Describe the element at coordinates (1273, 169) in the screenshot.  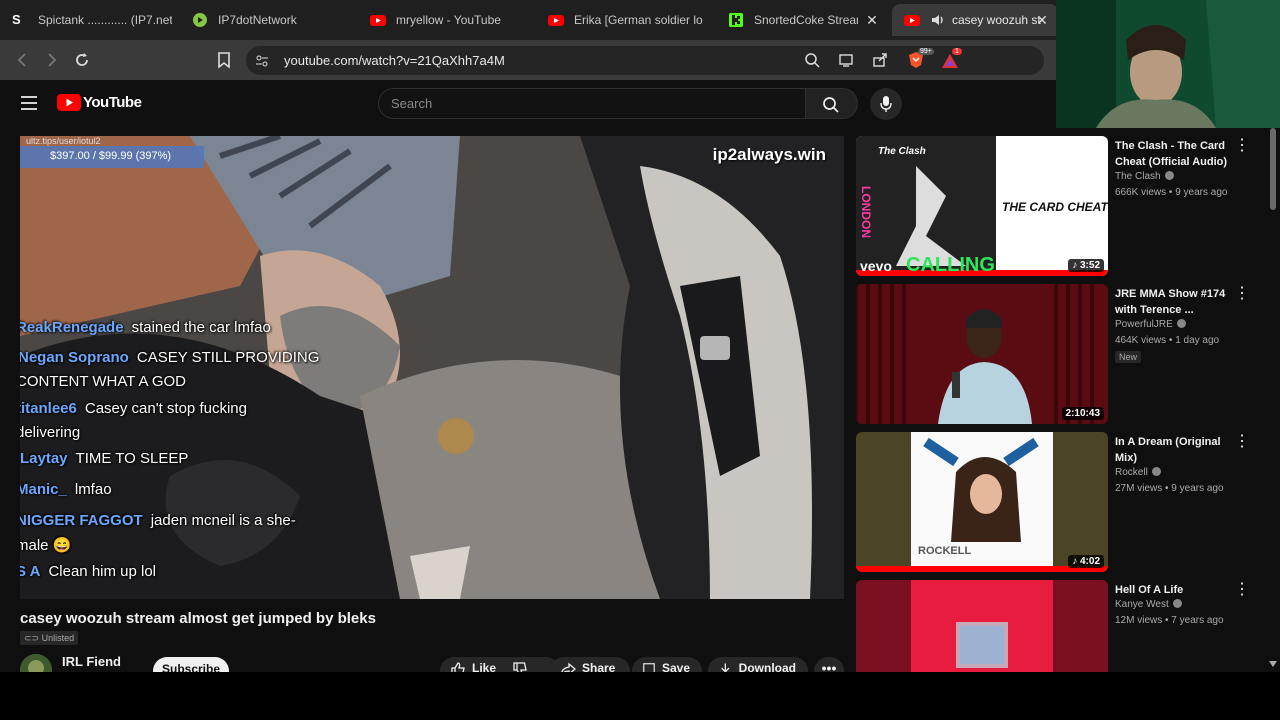
I see `scrollbar-thumb` at that location.